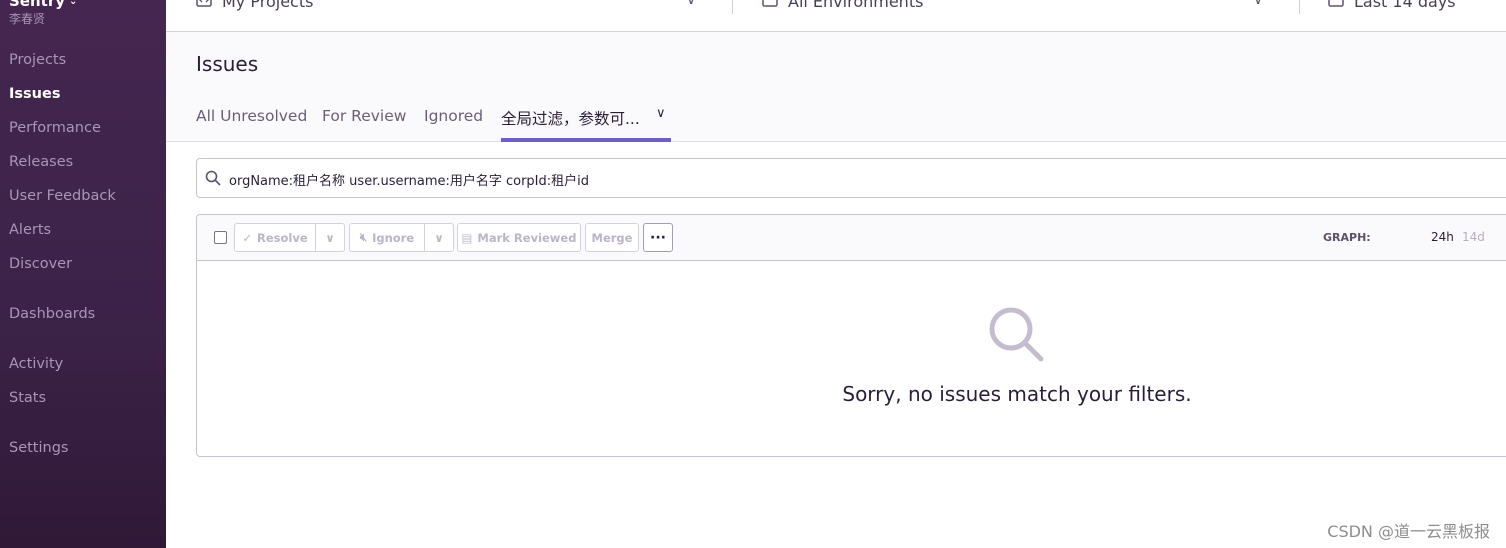 The height and width of the screenshot is (548, 1506). I want to click on org-name: Sentry, so click(37, 5).